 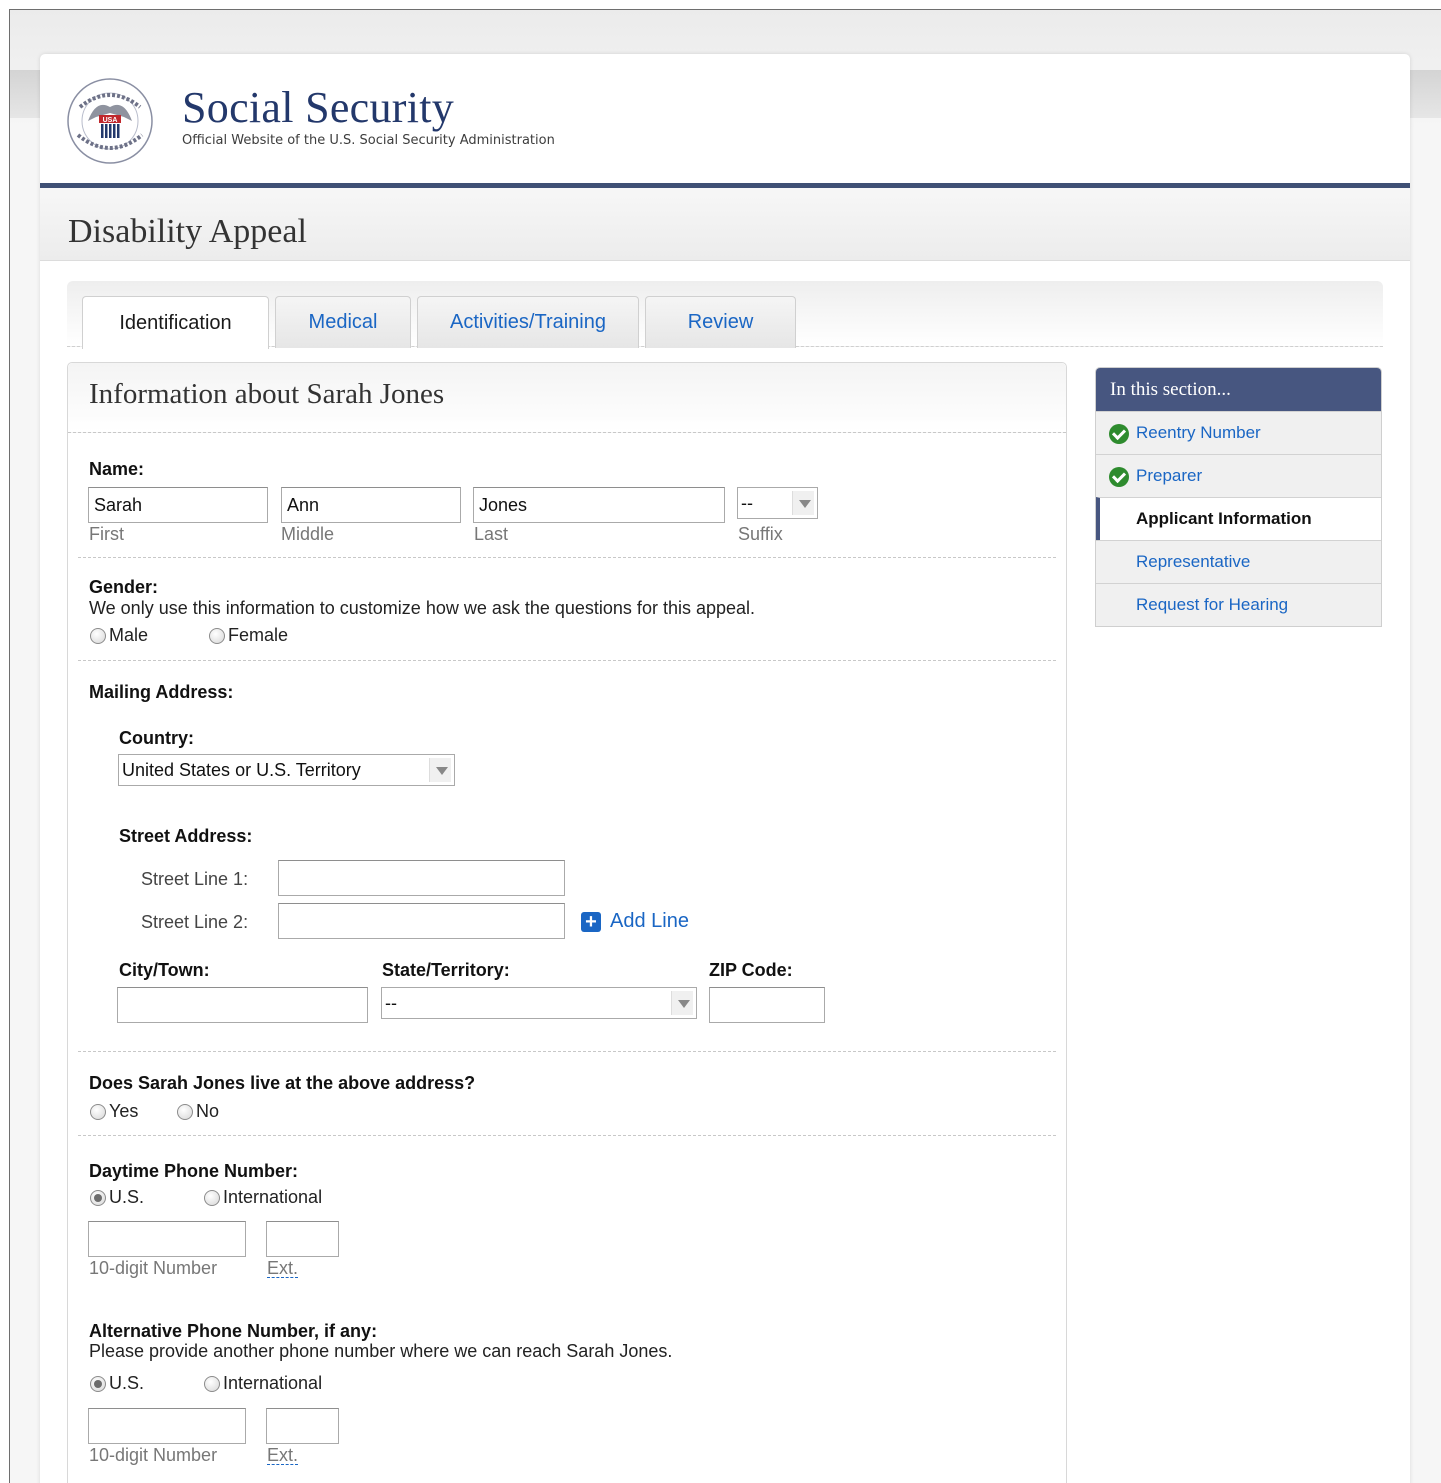 What do you see at coordinates (283, 1268) in the screenshot?
I see `daytime-ext-caption: Ext.` at bounding box center [283, 1268].